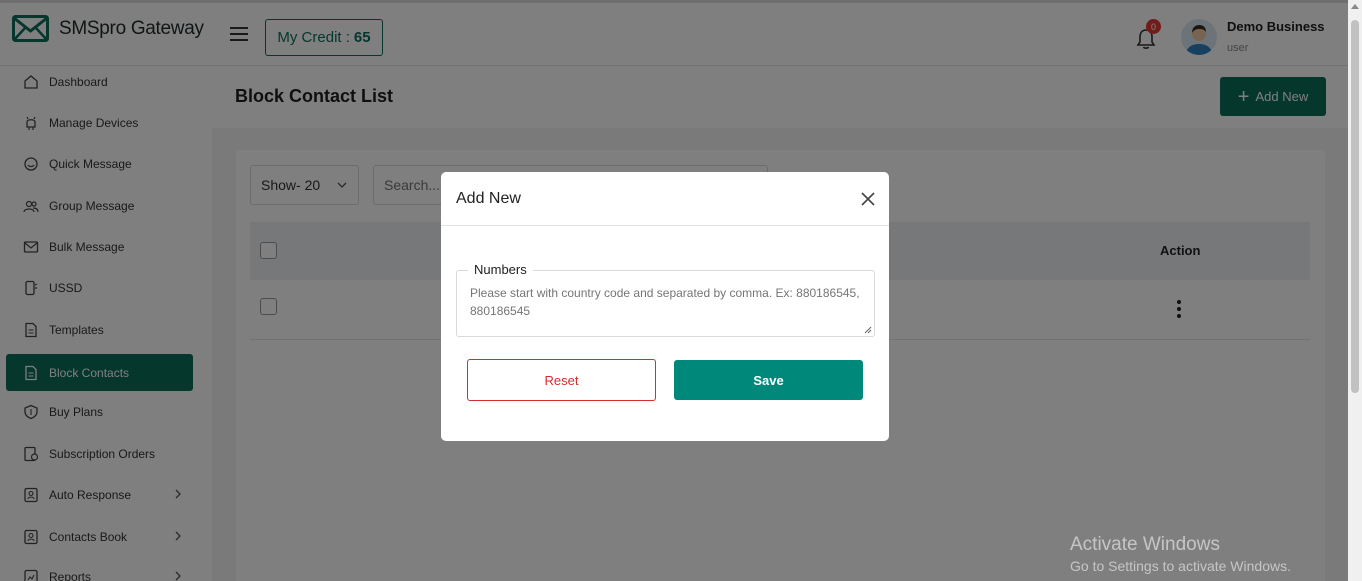 Image resolution: width=1362 pixels, height=581 pixels. What do you see at coordinates (868, 199) in the screenshot?
I see `close-icon` at bounding box center [868, 199].